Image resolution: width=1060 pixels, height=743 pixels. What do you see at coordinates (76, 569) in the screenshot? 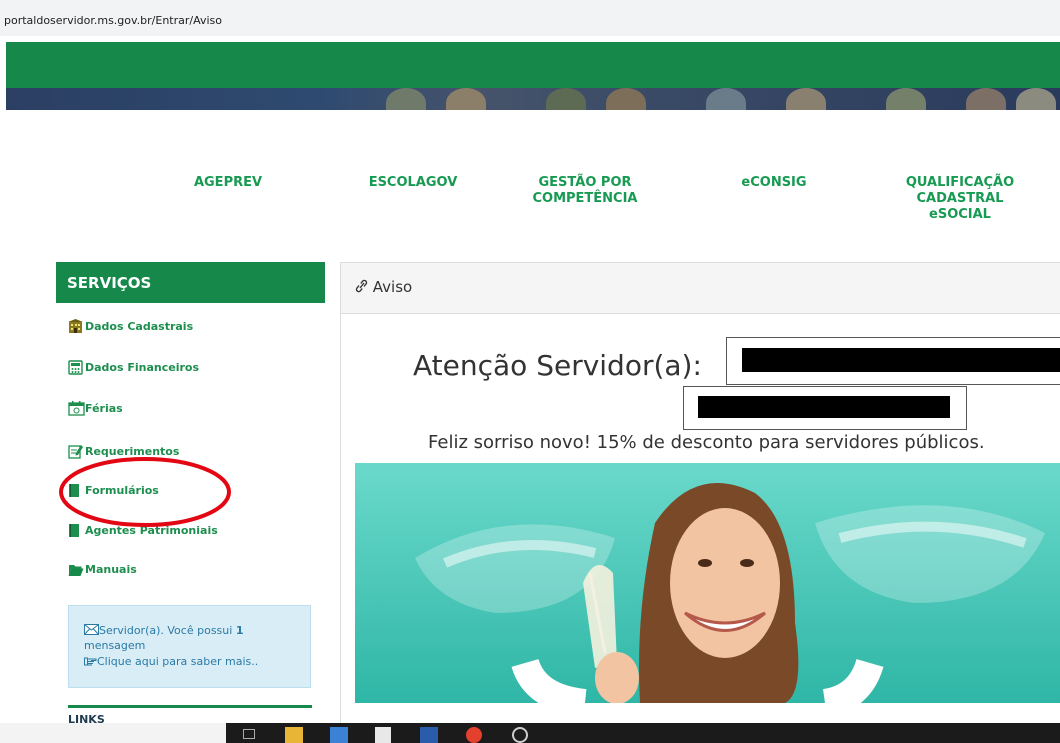
I see `folder-open-icon` at bounding box center [76, 569].